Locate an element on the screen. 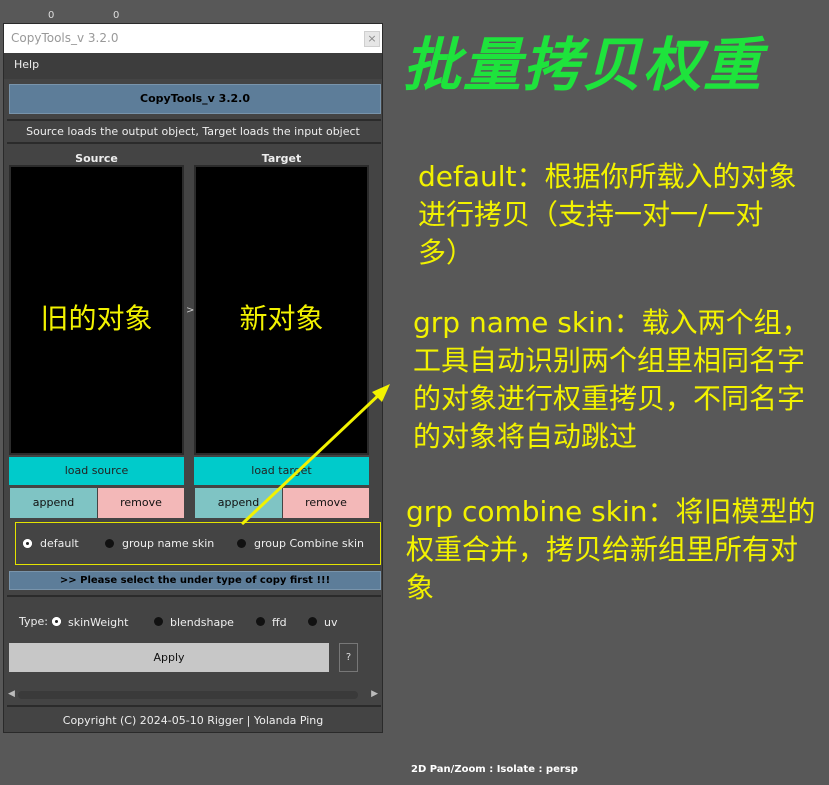  type-blendshape-radio is located at coordinates (158, 621).